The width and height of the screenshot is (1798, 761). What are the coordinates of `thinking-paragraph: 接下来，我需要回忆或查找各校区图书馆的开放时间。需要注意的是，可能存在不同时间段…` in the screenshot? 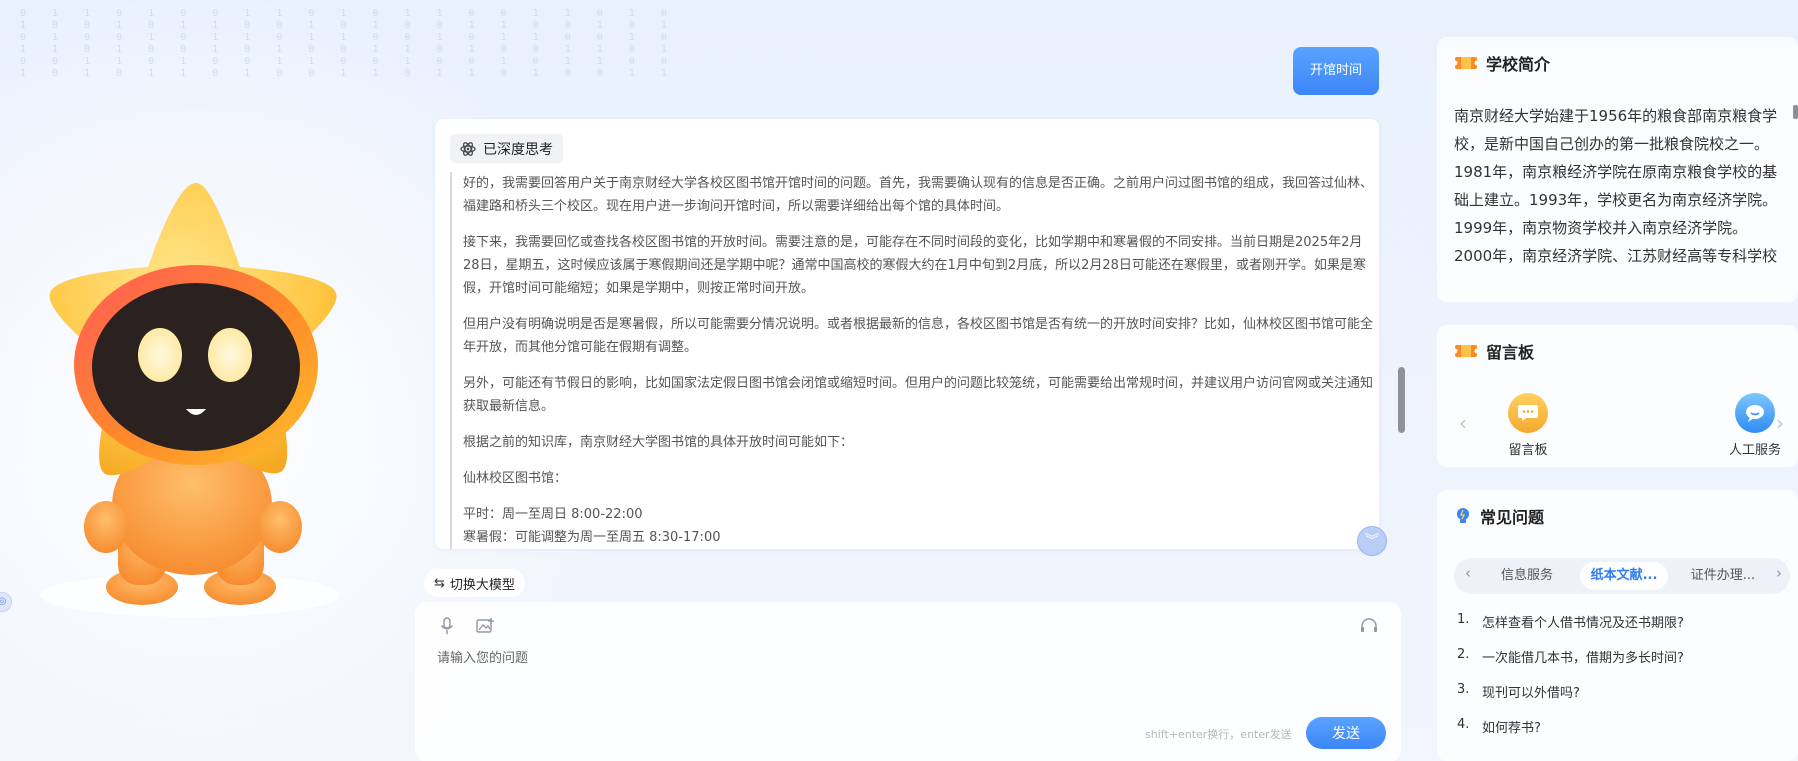 It's located at (914, 265).